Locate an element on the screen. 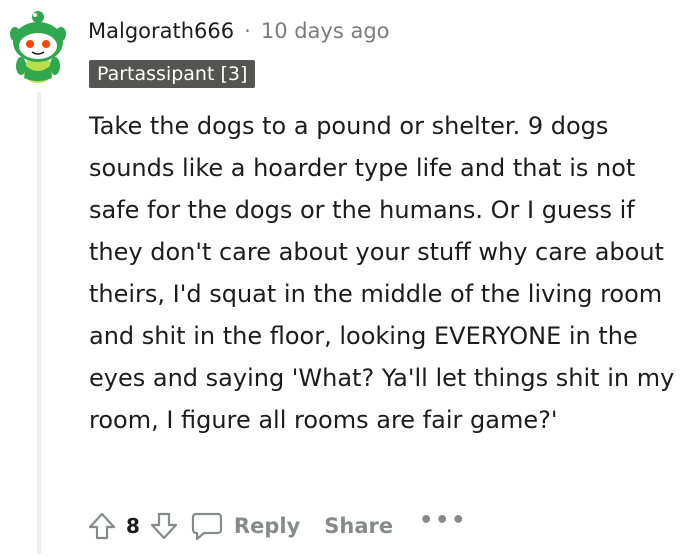 The width and height of the screenshot is (700, 557). avatar is located at coordinates (38, 44).